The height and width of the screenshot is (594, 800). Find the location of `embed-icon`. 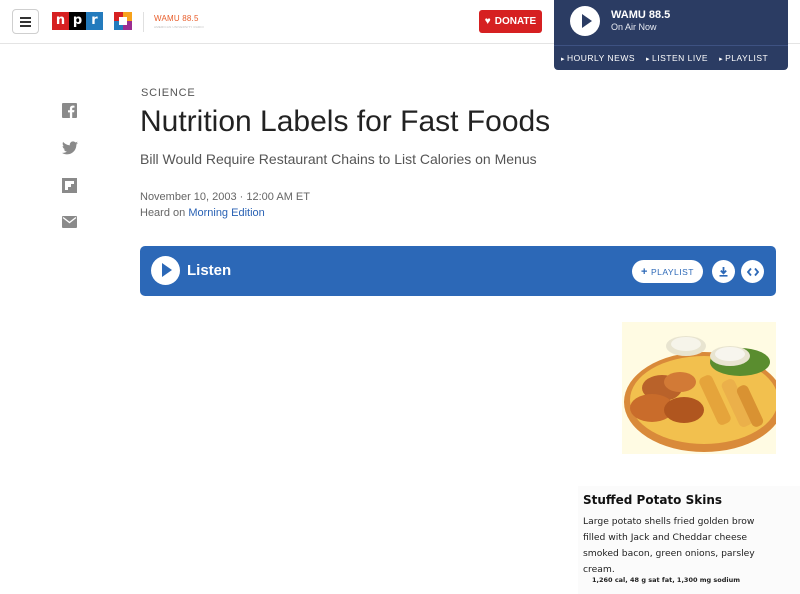

embed-icon is located at coordinates (752, 271).